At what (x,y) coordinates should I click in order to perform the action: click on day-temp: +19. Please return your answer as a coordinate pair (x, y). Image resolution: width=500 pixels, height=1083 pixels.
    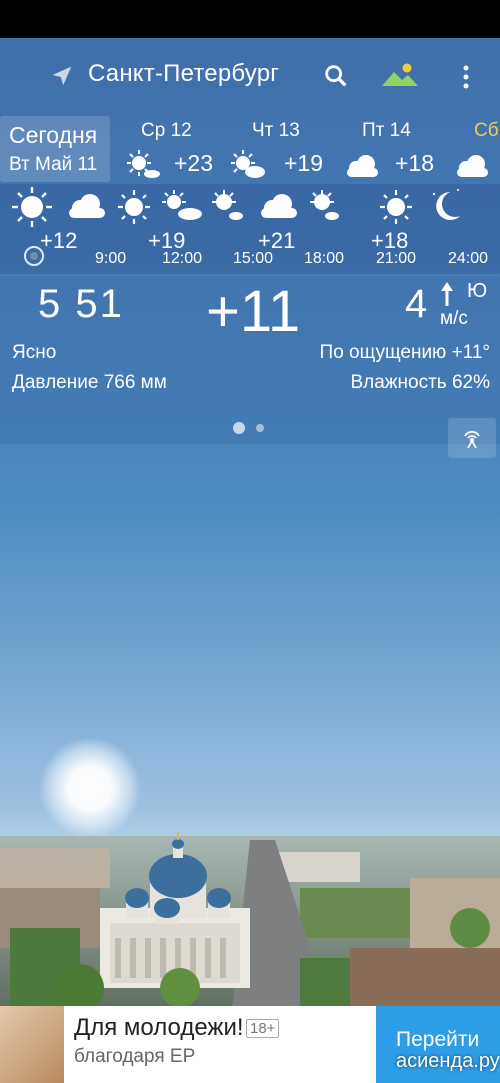
    Looking at the image, I should click on (304, 163).